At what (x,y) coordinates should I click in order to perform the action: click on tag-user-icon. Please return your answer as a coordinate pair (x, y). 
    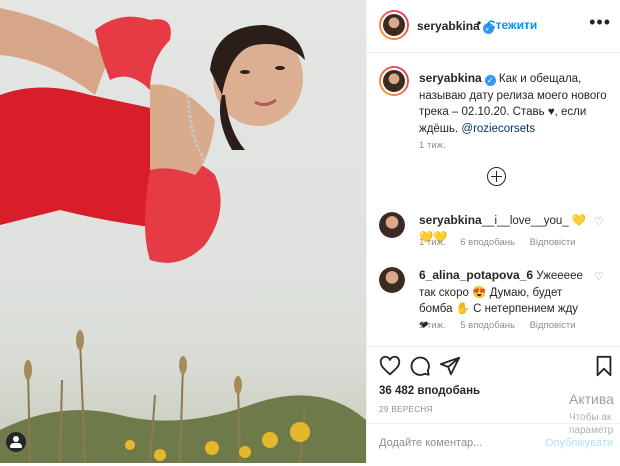
    Looking at the image, I should click on (16, 442).